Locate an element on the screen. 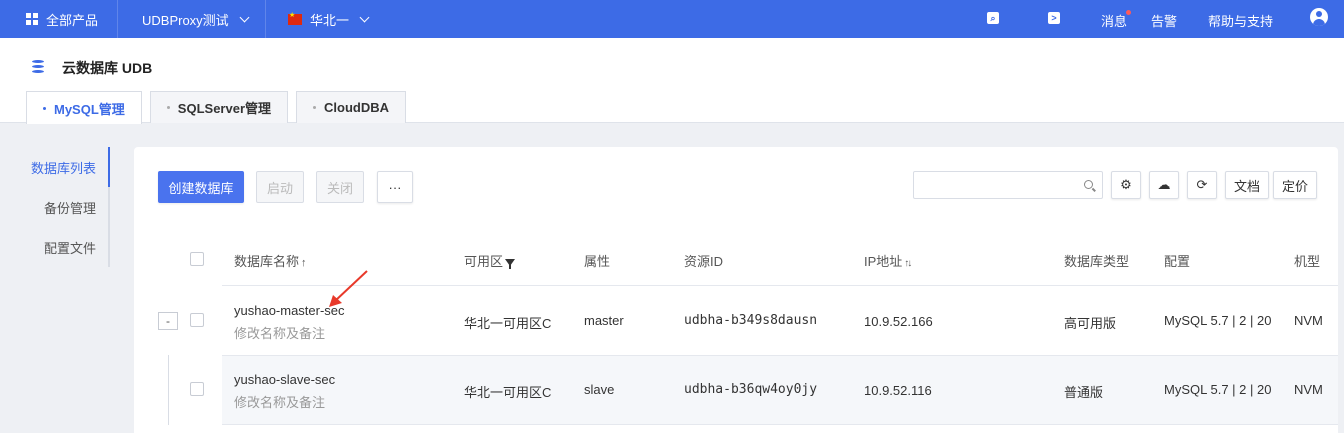 The image size is (1344, 433). column-header-name: 数据库名称 ↑ is located at coordinates (270, 260).